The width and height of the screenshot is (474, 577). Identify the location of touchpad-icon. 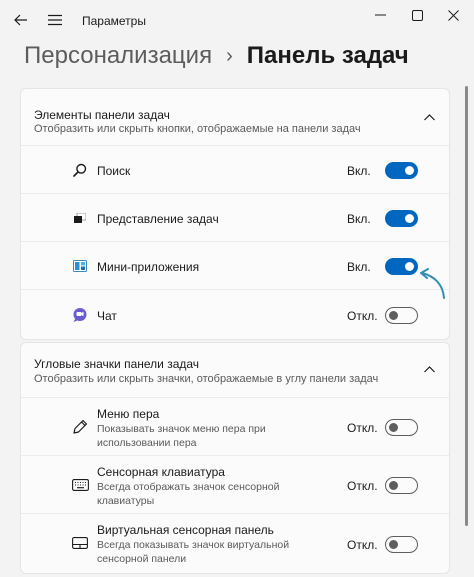
(80, 543).